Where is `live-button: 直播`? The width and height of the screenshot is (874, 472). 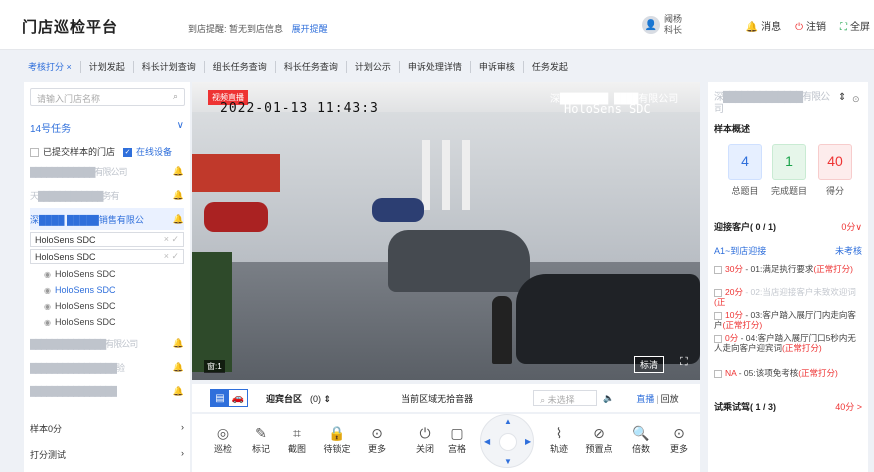
live-button: 直播 is located at coordinates (645, 399).